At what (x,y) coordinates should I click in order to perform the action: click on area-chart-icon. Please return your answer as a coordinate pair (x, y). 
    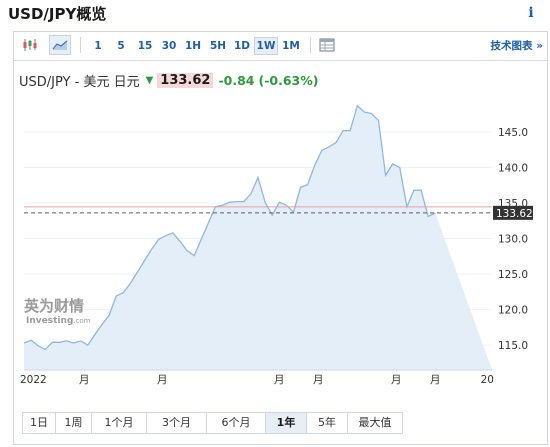
    Looking at the image, I should click on (60, 45).